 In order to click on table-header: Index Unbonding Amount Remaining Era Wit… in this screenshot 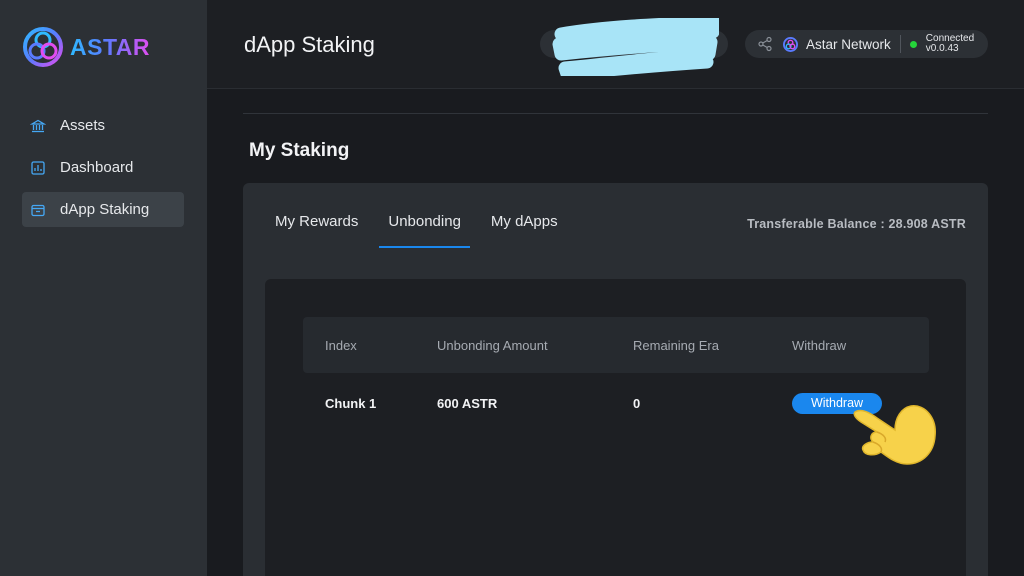, I will do `click(616, 345)`.